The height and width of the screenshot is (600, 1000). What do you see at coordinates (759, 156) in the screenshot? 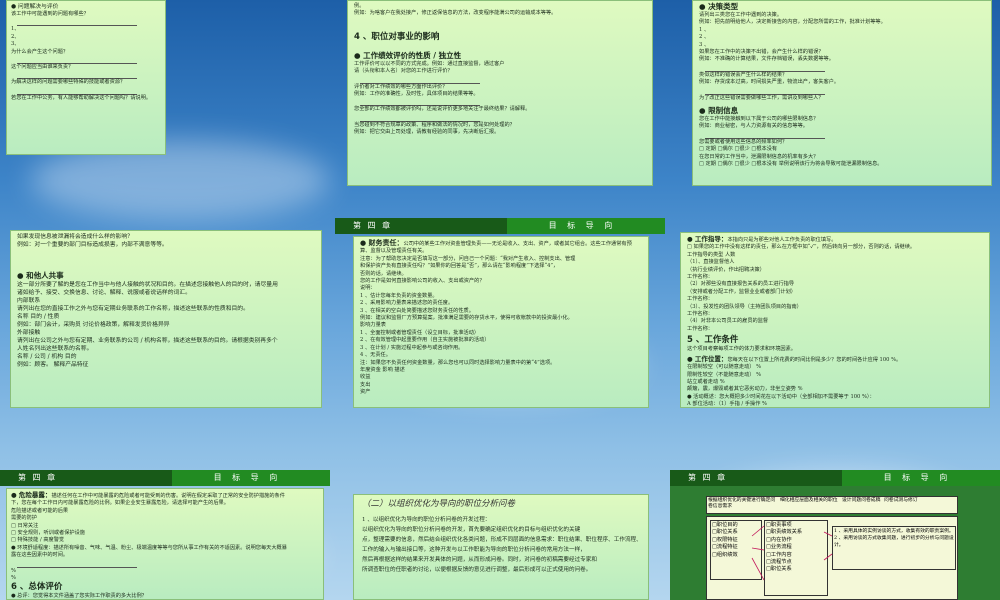
I see `text-line: 在您日常的工作当中，泄漏限制信息的机率有多大？` at bounding box center [759, 156].